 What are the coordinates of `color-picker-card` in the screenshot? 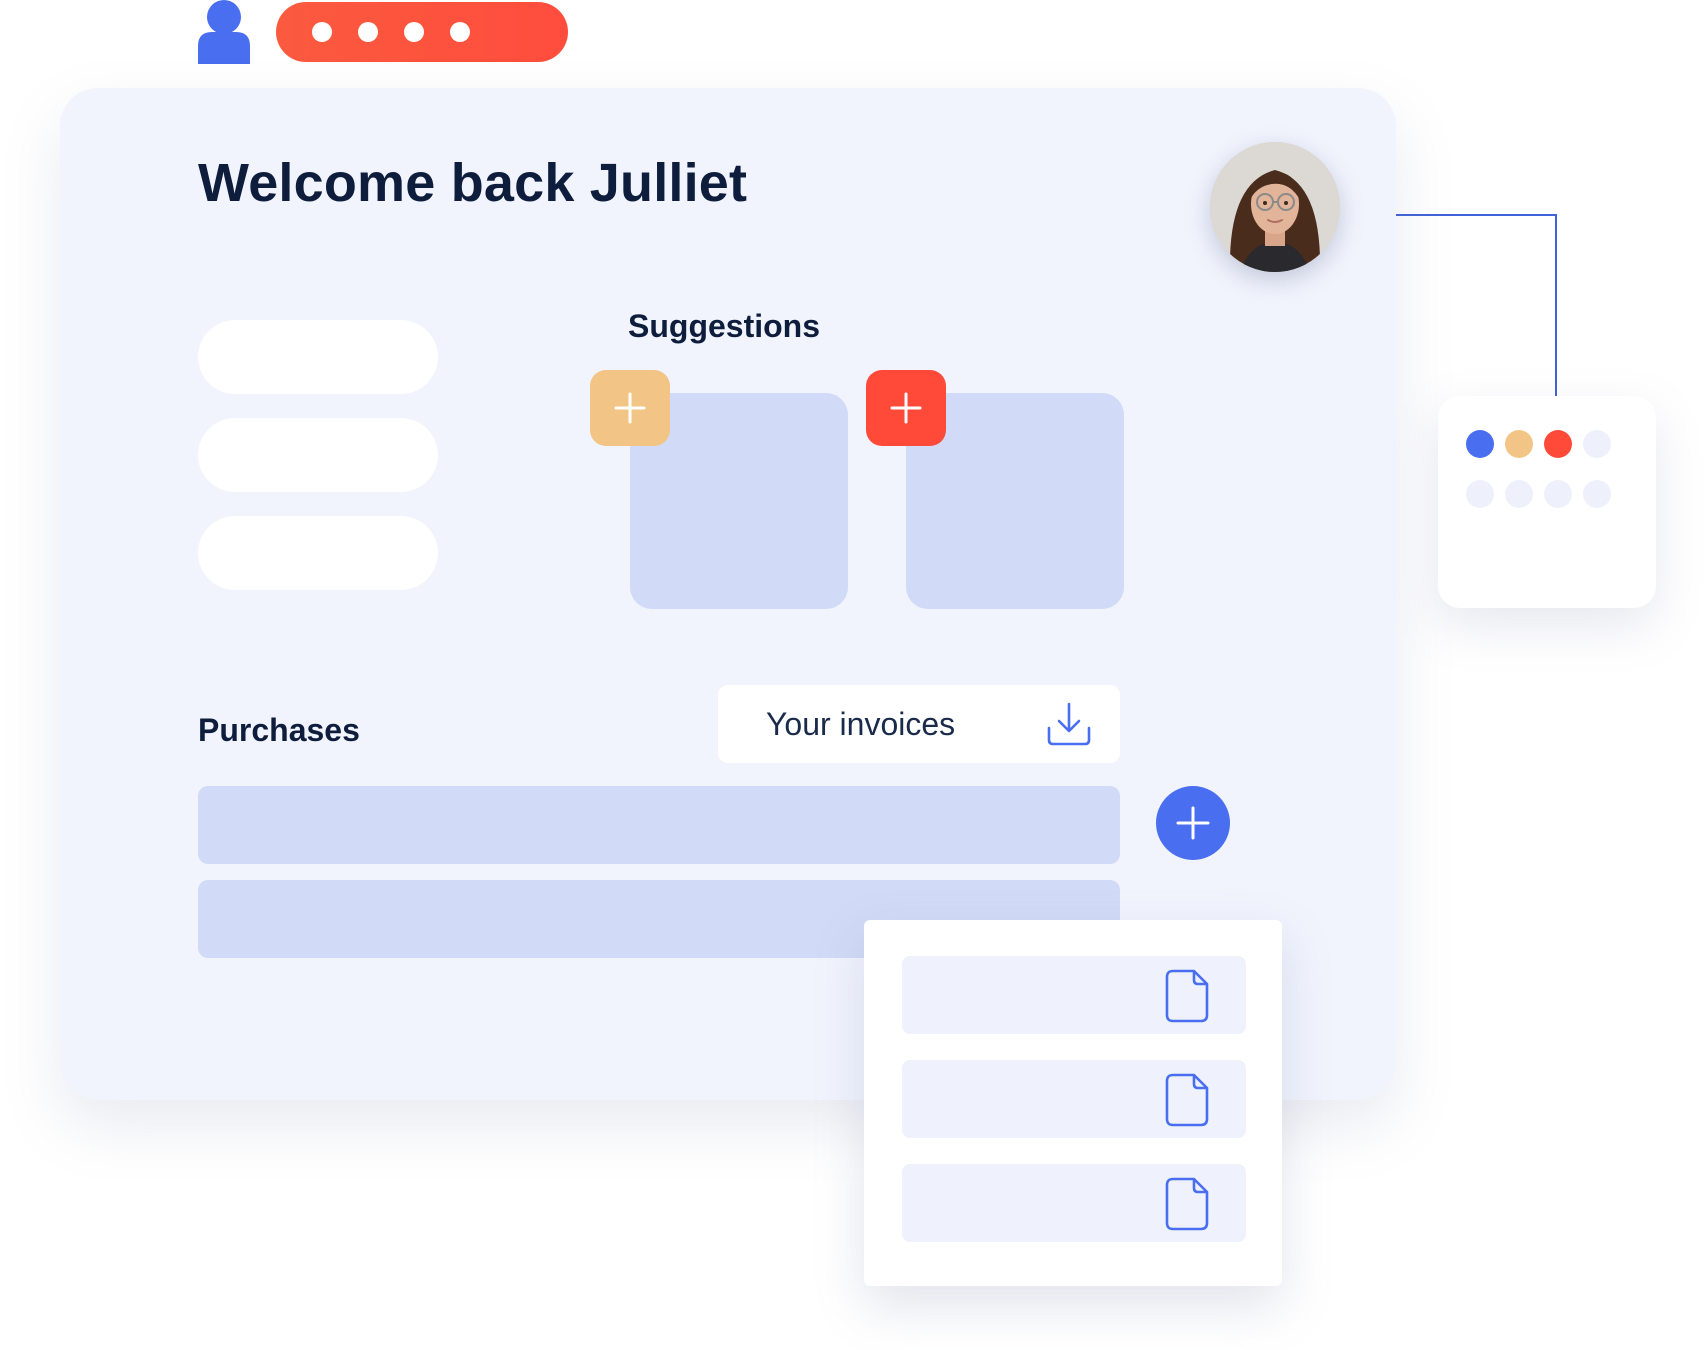 It's located at (1547, 502).